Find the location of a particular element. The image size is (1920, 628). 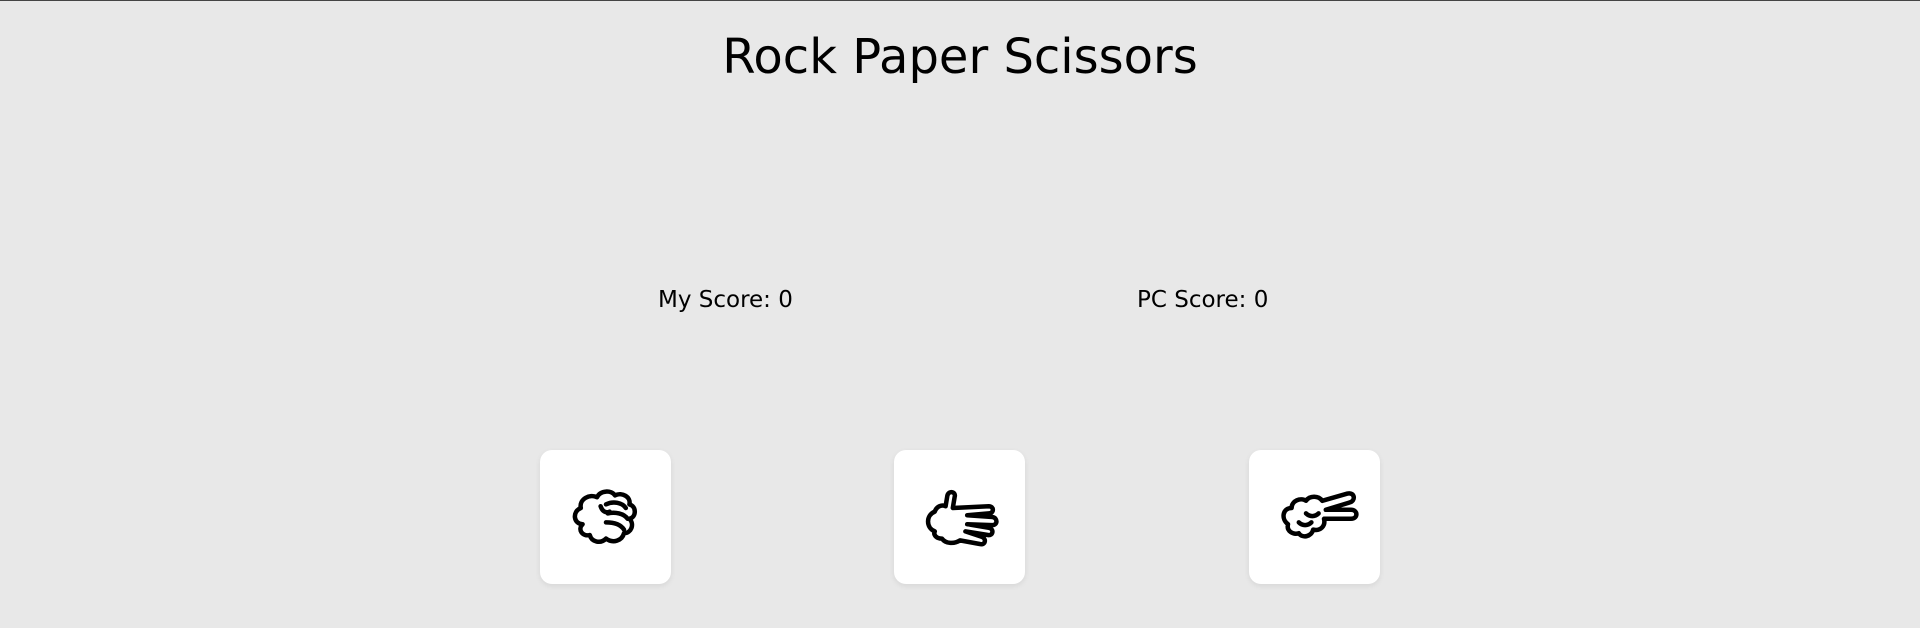

scissors-button is located at coordinates (1314, 517).